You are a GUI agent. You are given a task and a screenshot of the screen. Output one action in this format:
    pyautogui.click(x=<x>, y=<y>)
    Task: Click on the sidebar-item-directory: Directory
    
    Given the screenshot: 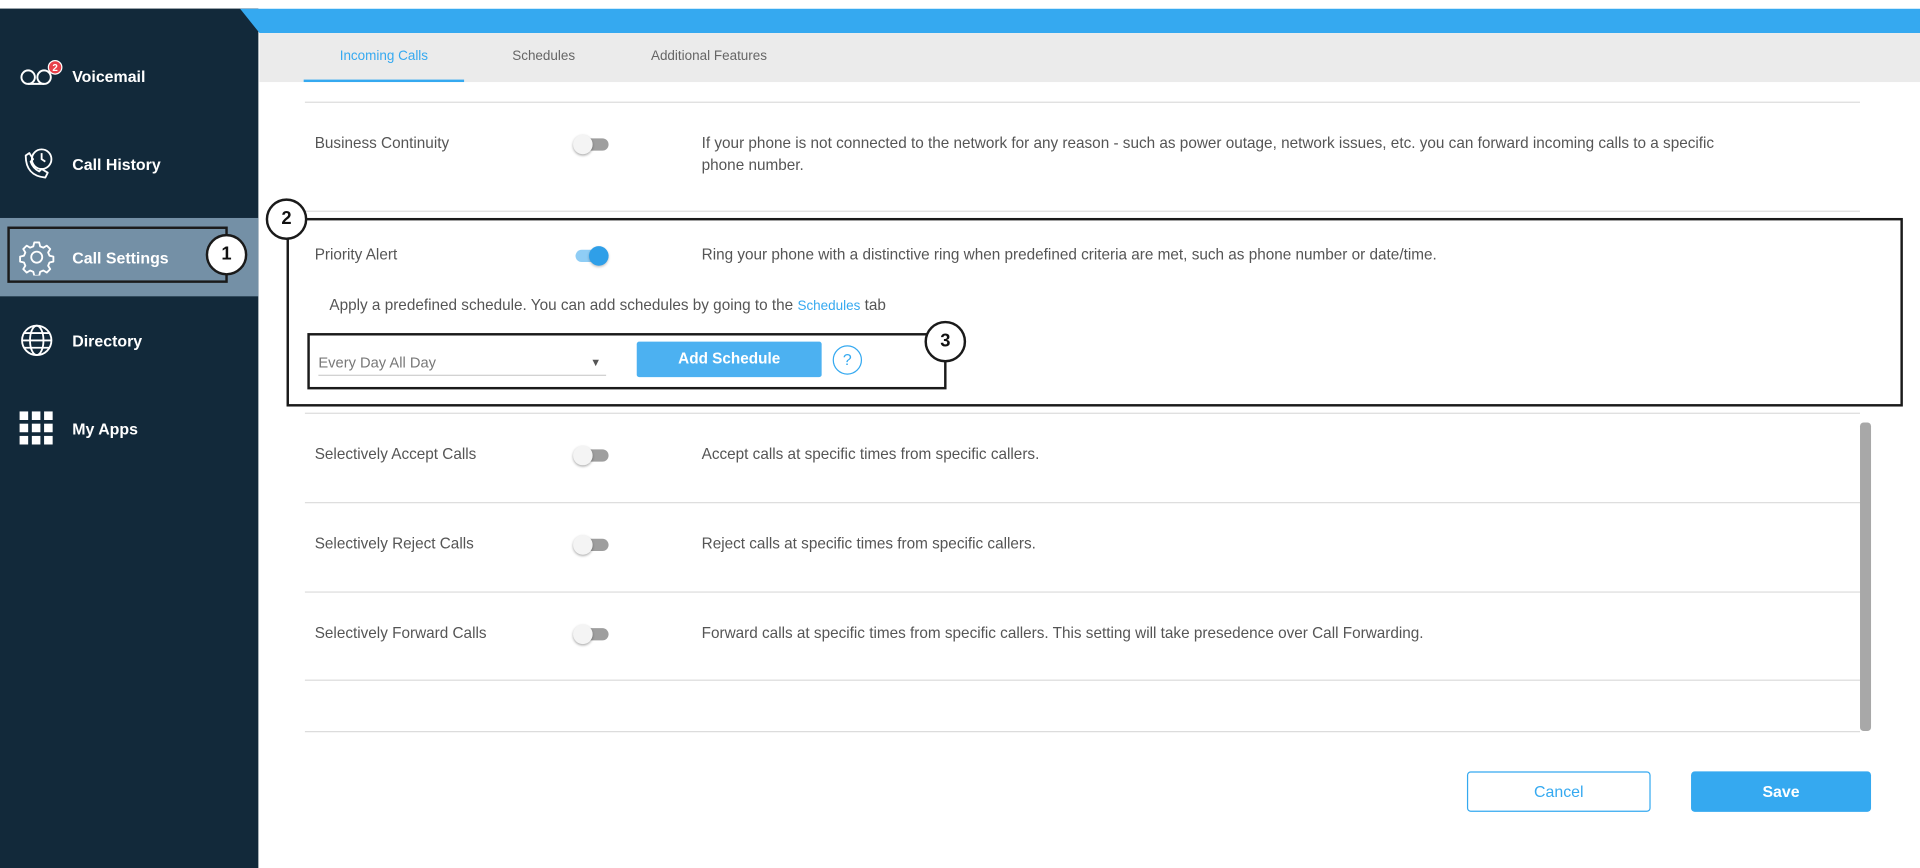 What is the action you would take?
    pyautogui.click(x=129, y=340)
    